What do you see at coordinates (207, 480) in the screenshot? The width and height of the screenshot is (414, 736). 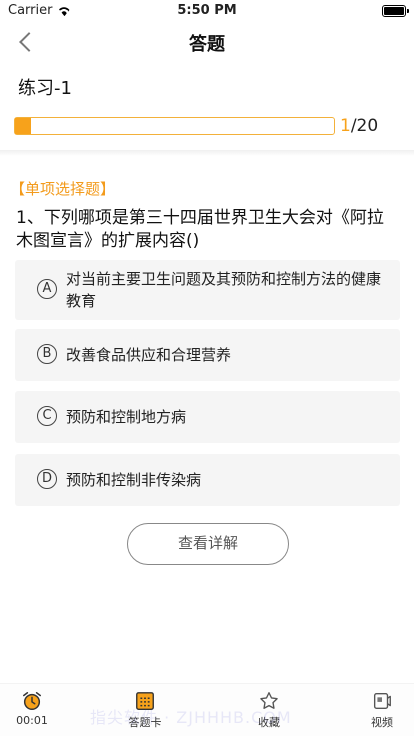 I see `option-d: D 预防和控制非传染病` at bounding box center [207, 480].